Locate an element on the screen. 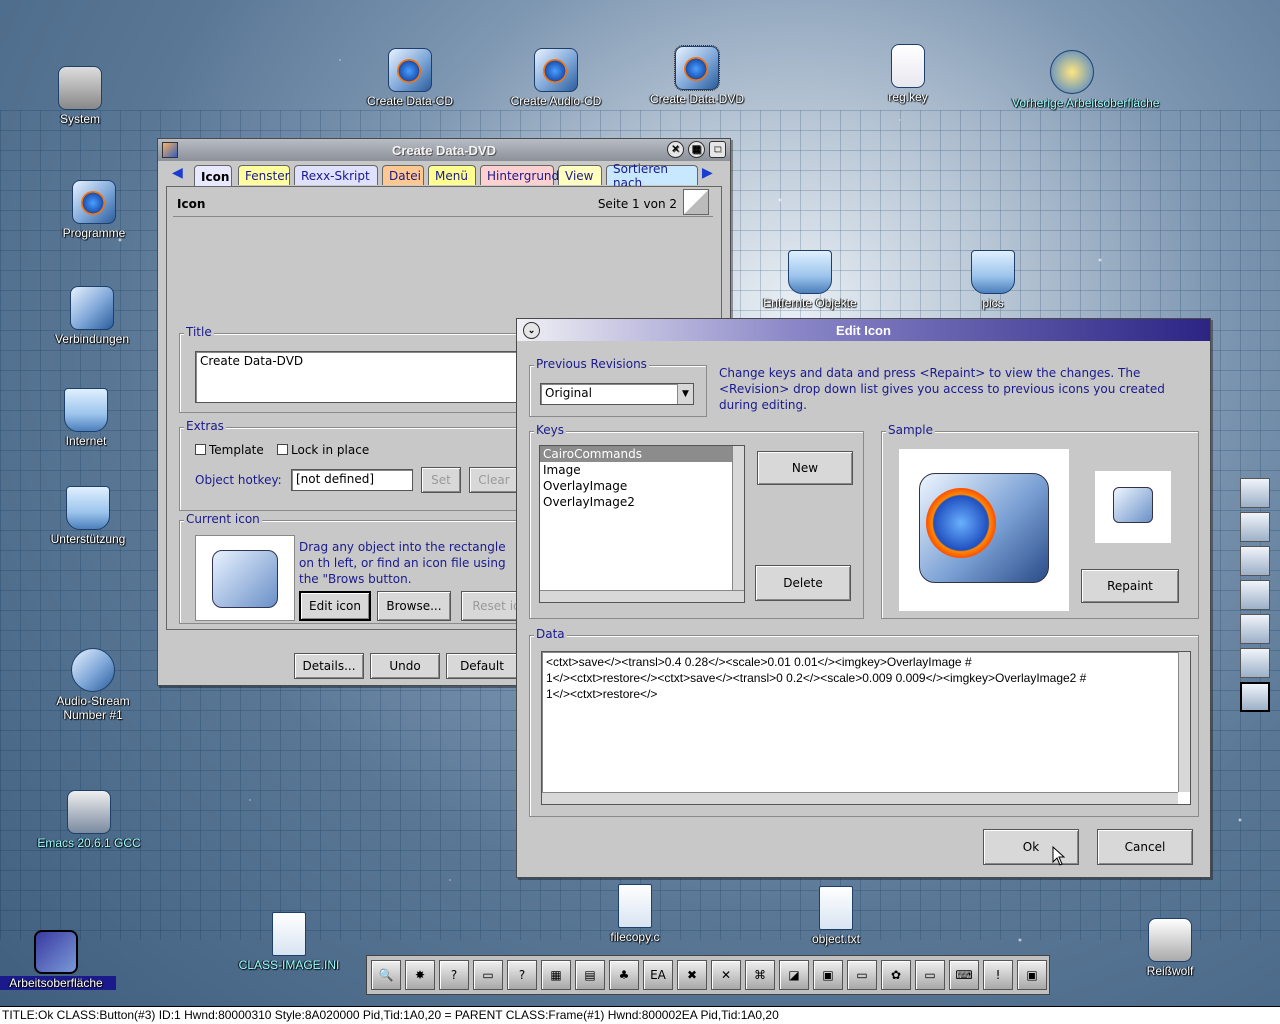 The width and height of the screenshot is (1280, 1024). desktop-icon-unterstuetzung: Unterstützung is located at coordinates (88, 516).